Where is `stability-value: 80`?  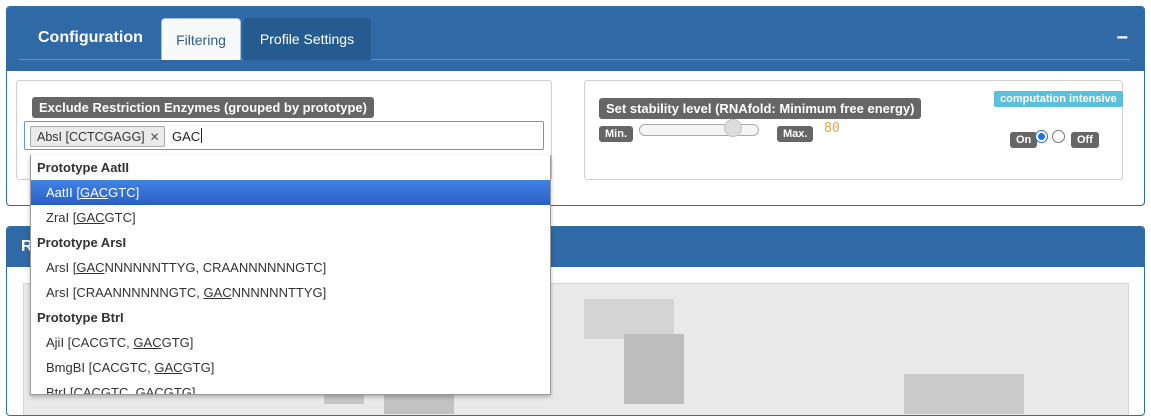 stability-value: 80 is located at coordinates (832, 128).